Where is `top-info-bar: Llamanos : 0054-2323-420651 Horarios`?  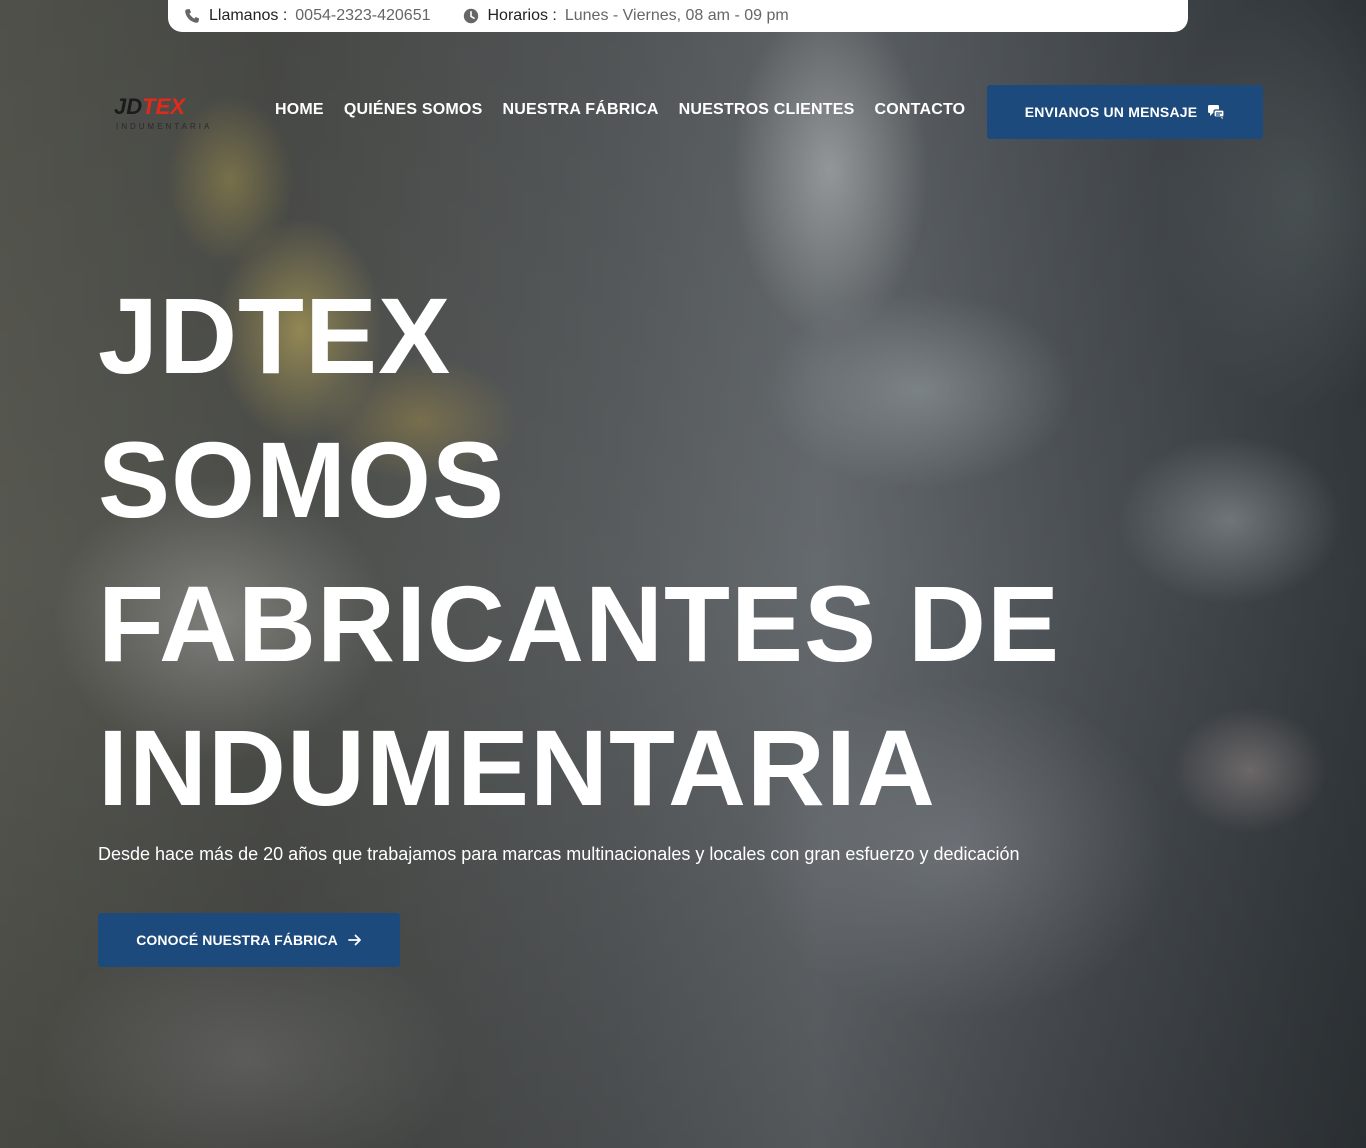 top-info-bar: Llamanos : 0054-2323-420651 Horarios is located at coordinates (678, 16).